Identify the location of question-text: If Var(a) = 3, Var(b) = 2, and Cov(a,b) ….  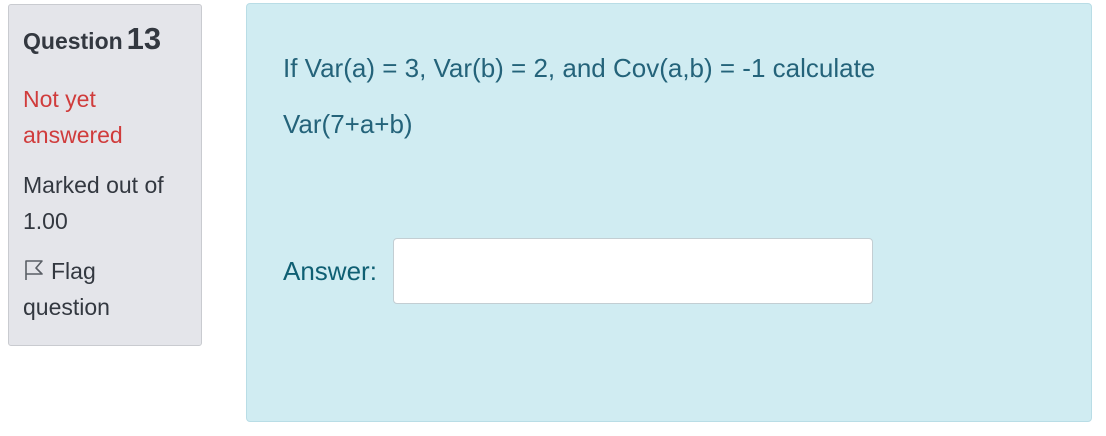
(579, 96).